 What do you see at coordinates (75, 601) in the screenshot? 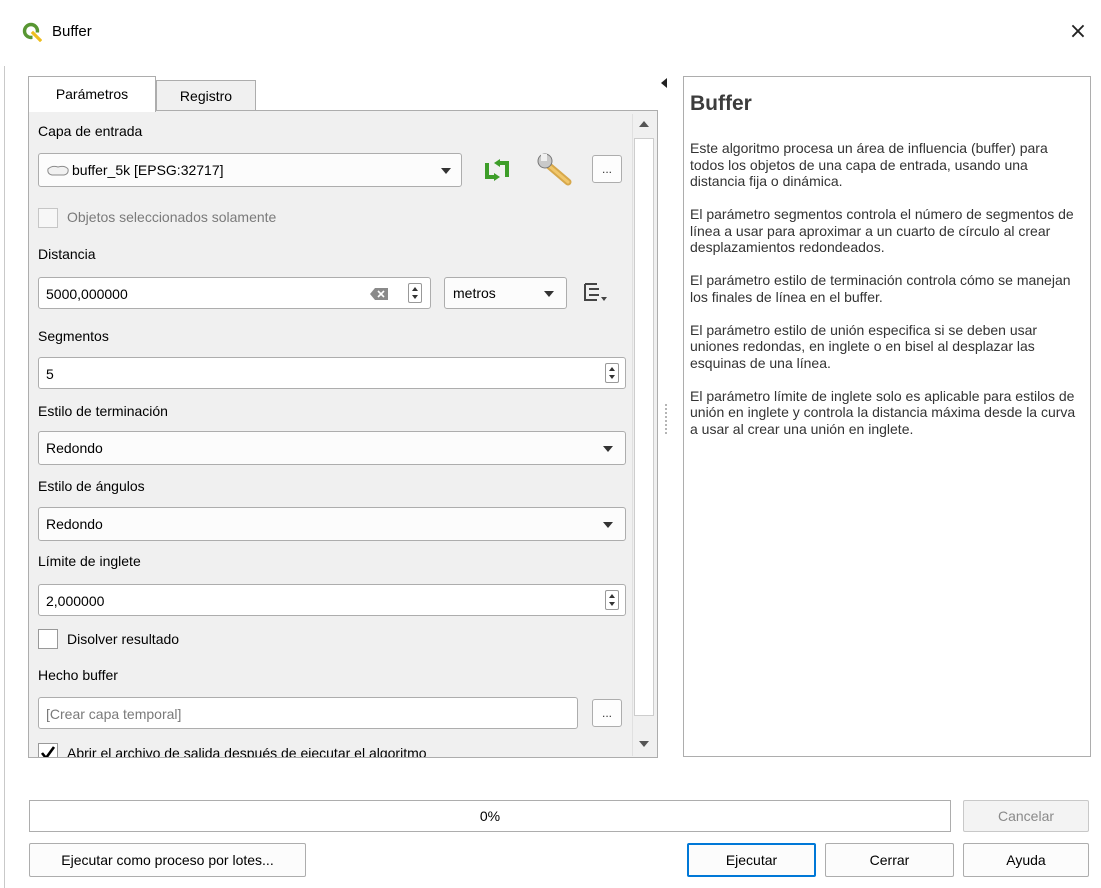
I see `miter-limit-value: 2,000000` at bounding box center [75, 601].